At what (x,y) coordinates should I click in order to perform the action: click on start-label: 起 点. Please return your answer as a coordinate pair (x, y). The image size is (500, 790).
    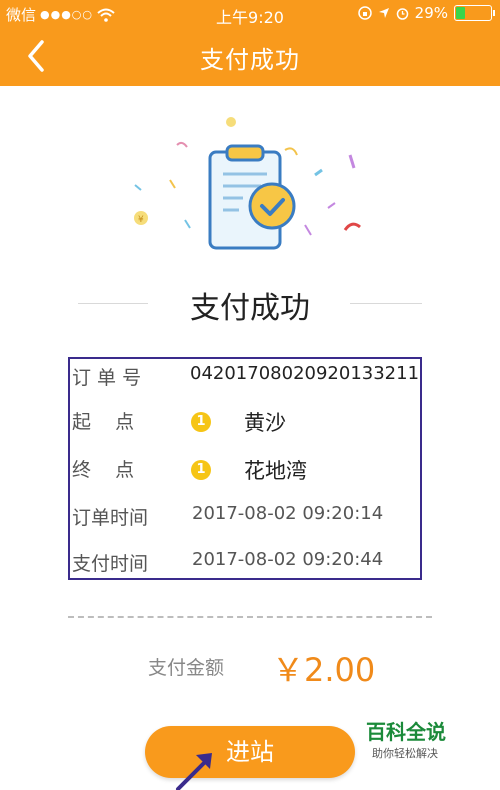
    Looking at the image, I should click on (103, 422).